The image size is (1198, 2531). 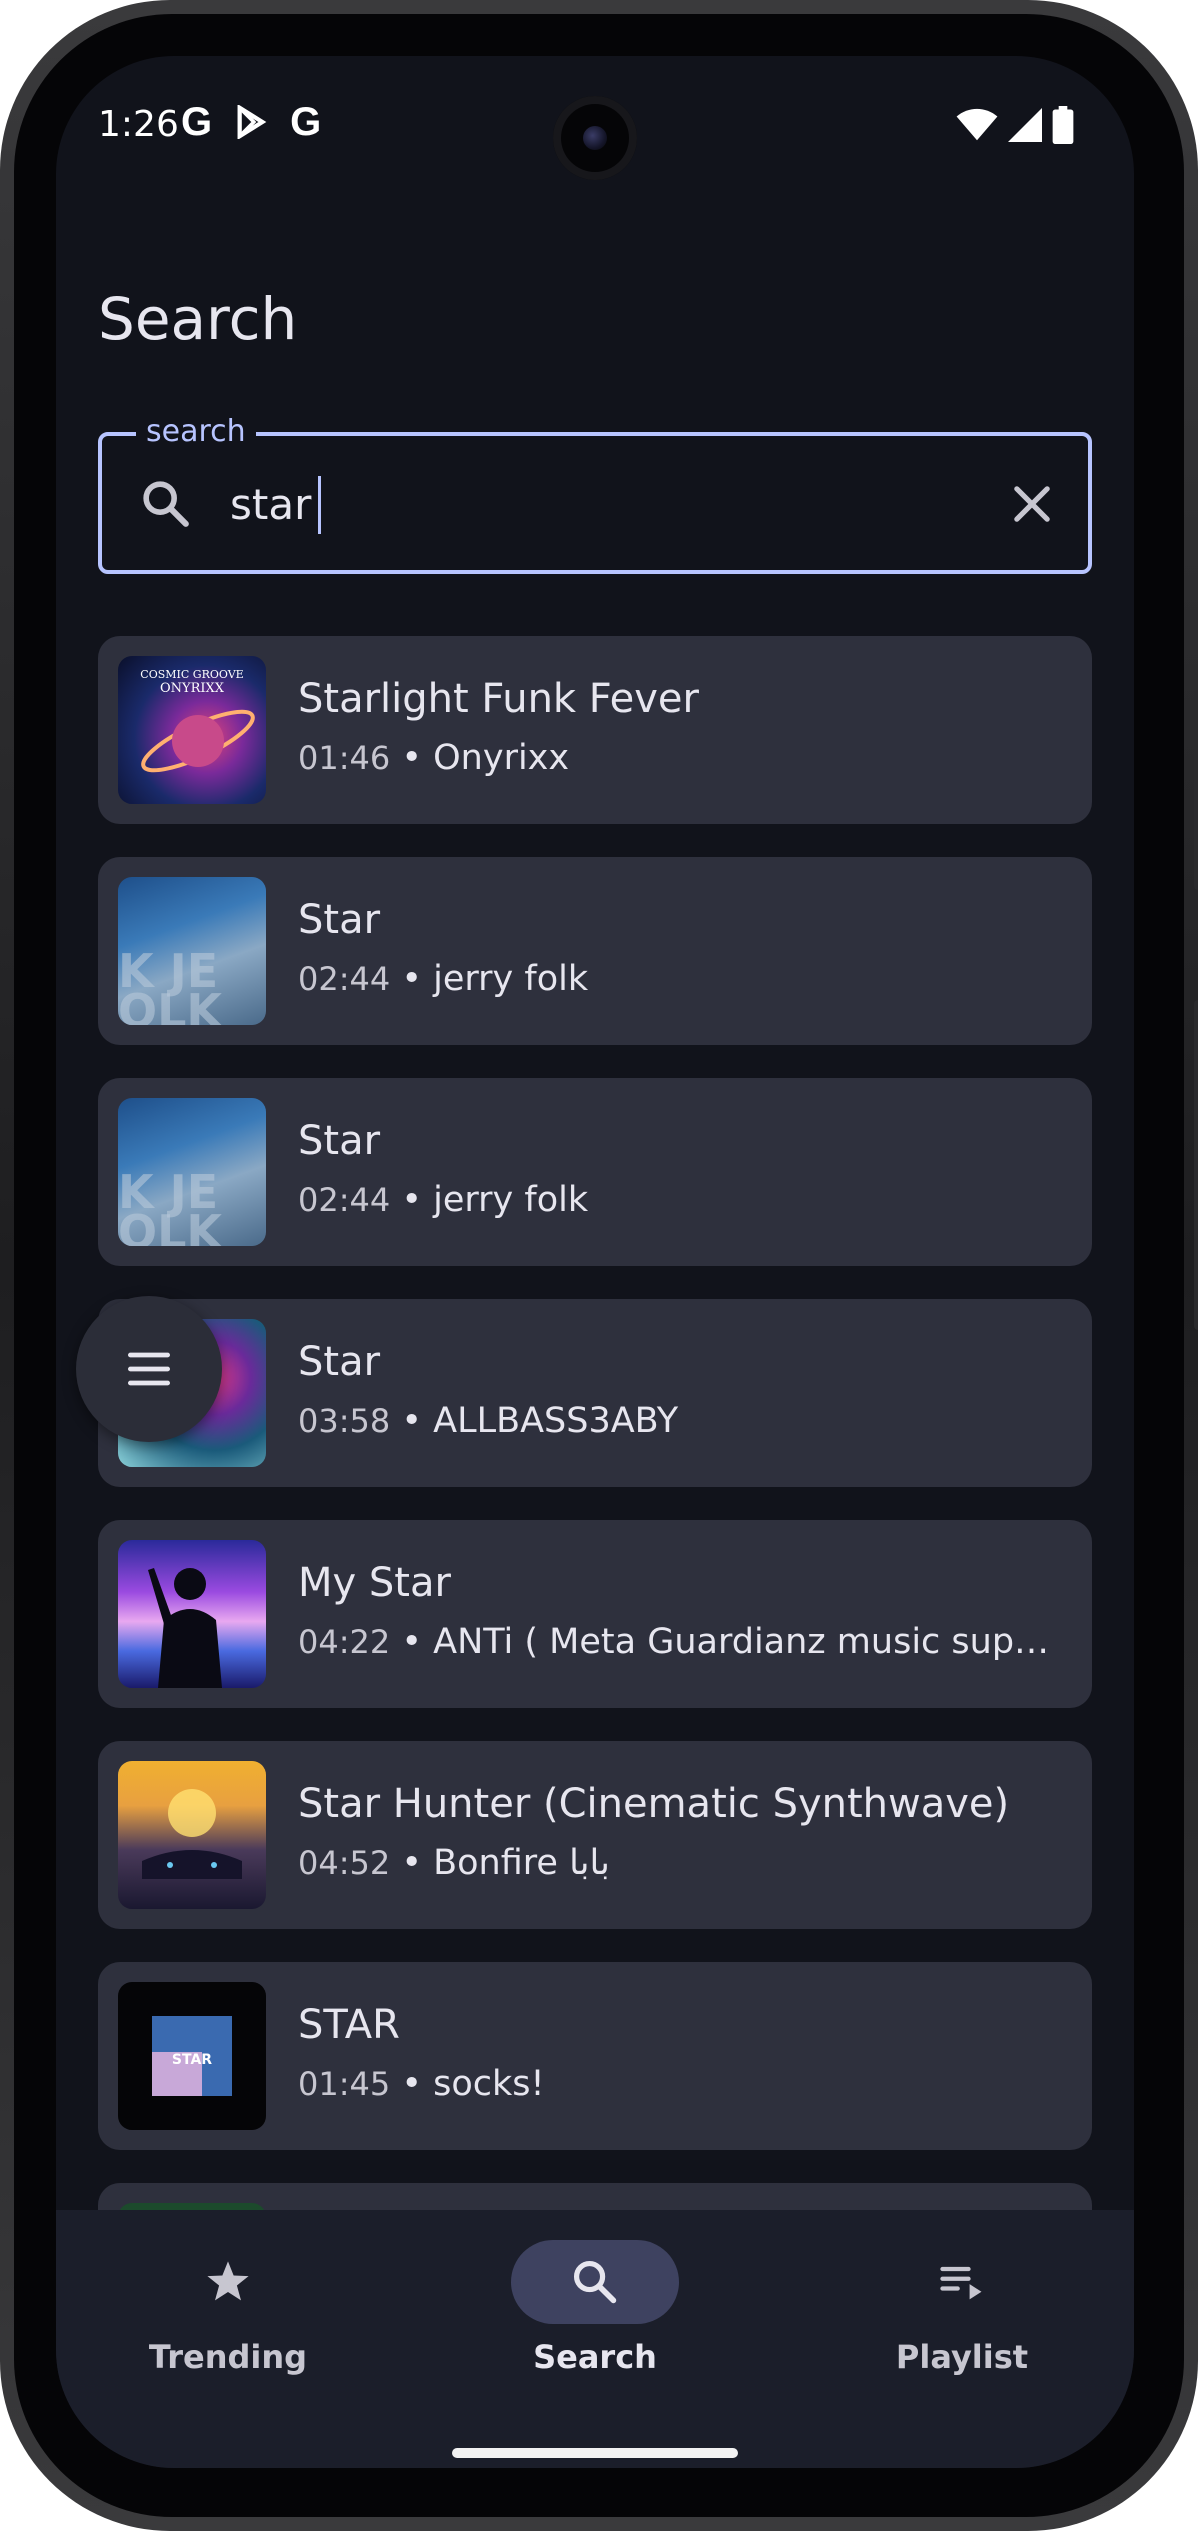 I want to click on track-title: Star Hunter (Cinematic Synthwave), so click(x=654, y=1804).